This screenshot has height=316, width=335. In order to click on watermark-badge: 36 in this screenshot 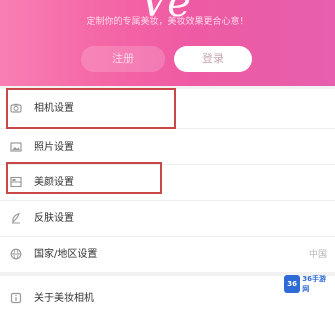, I will do `click(292, 284)`.